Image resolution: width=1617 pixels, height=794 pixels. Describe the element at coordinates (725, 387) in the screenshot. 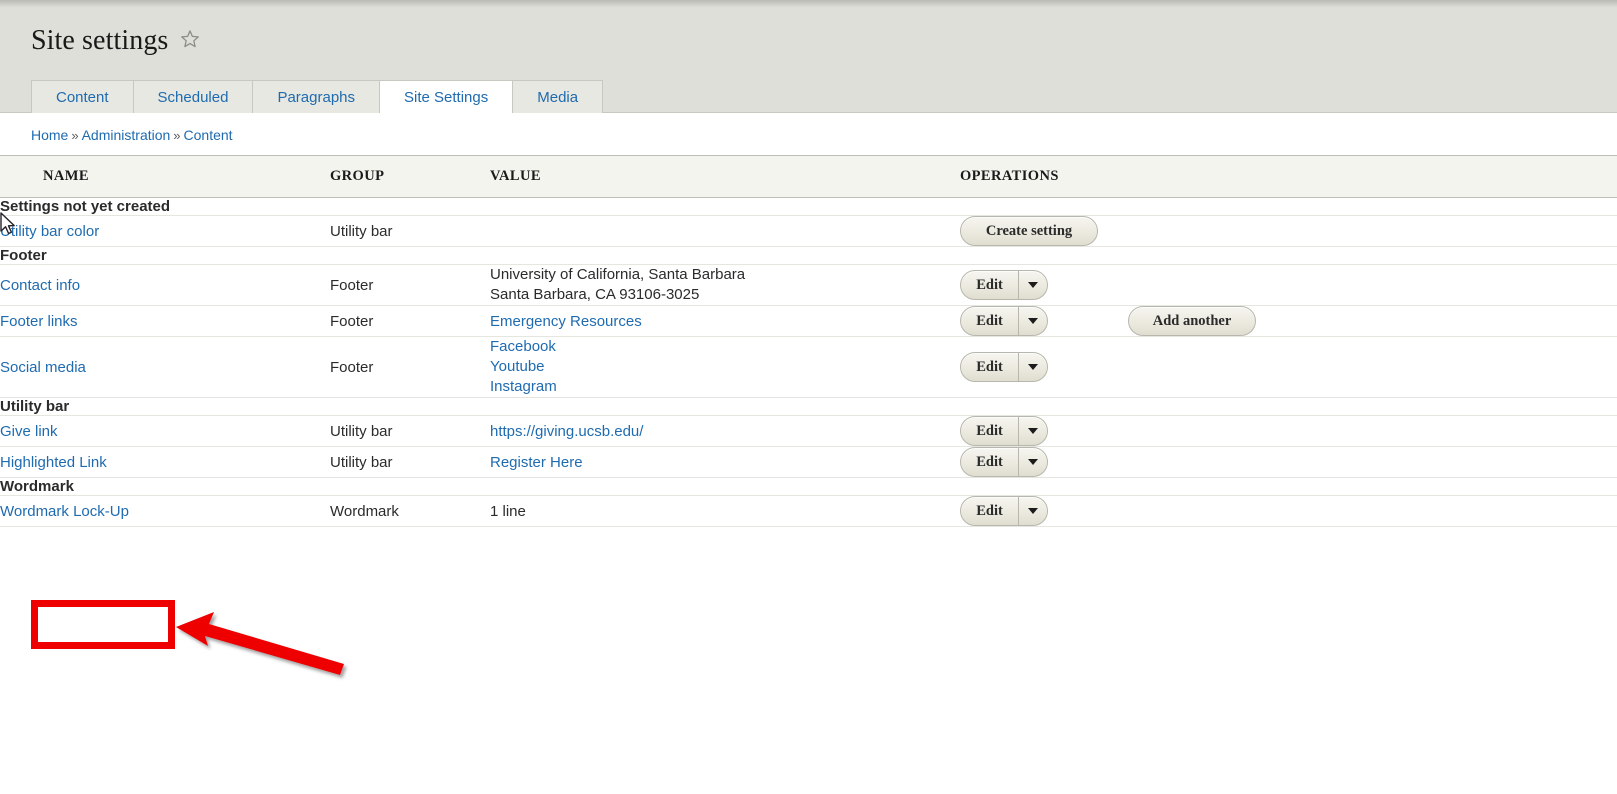

I see `value-link-instagram: Instagram` at that location.